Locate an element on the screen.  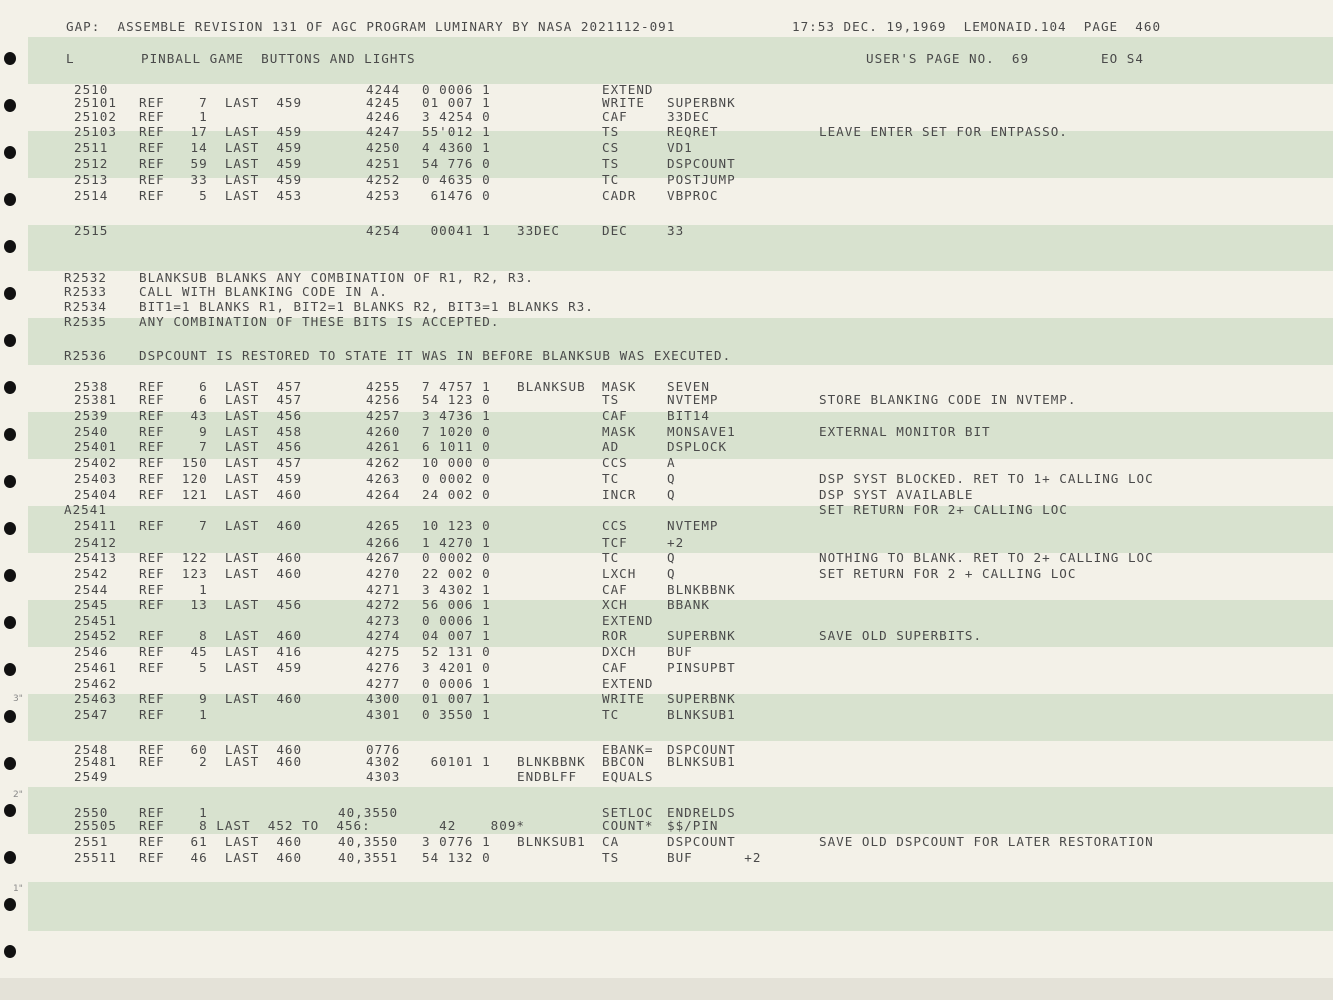
line-id: 2539 is located at coordinates (91, 415).